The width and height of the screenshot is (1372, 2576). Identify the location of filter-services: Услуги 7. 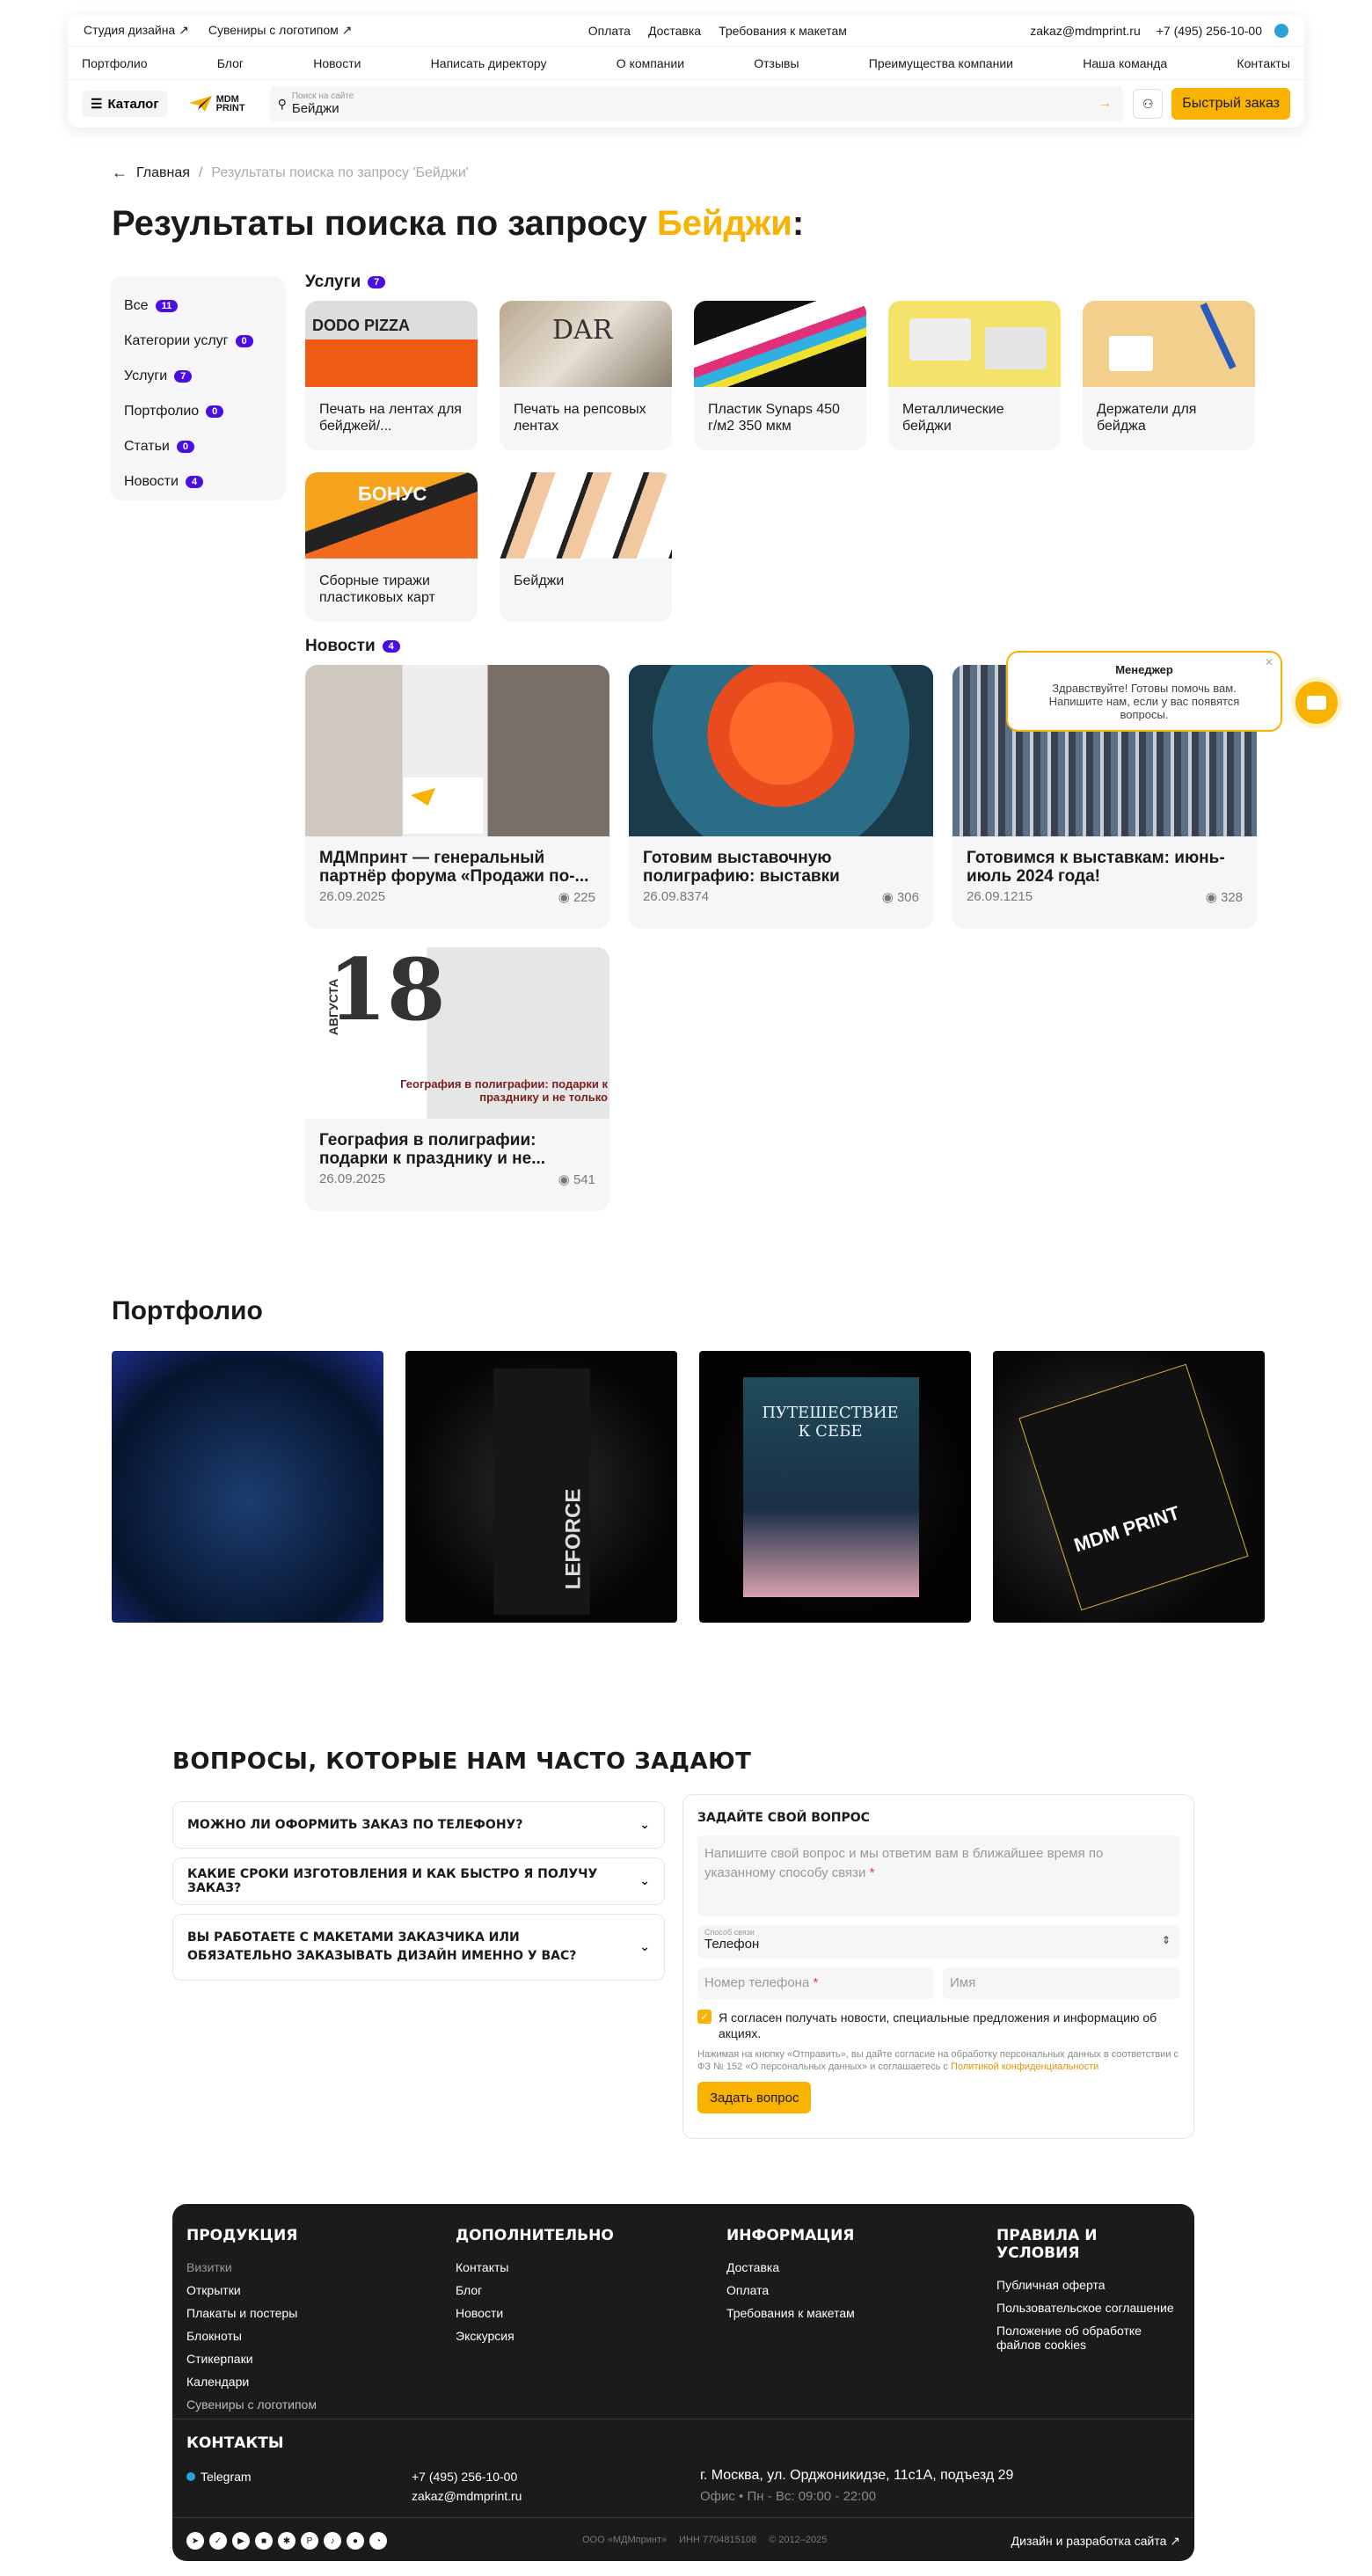
(198, 376).